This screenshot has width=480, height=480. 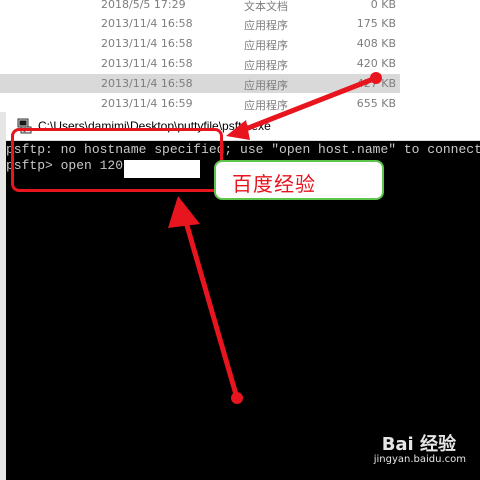 I want to click on watermark-url: jingyan.baidu.com, so click(x=419, y=459).